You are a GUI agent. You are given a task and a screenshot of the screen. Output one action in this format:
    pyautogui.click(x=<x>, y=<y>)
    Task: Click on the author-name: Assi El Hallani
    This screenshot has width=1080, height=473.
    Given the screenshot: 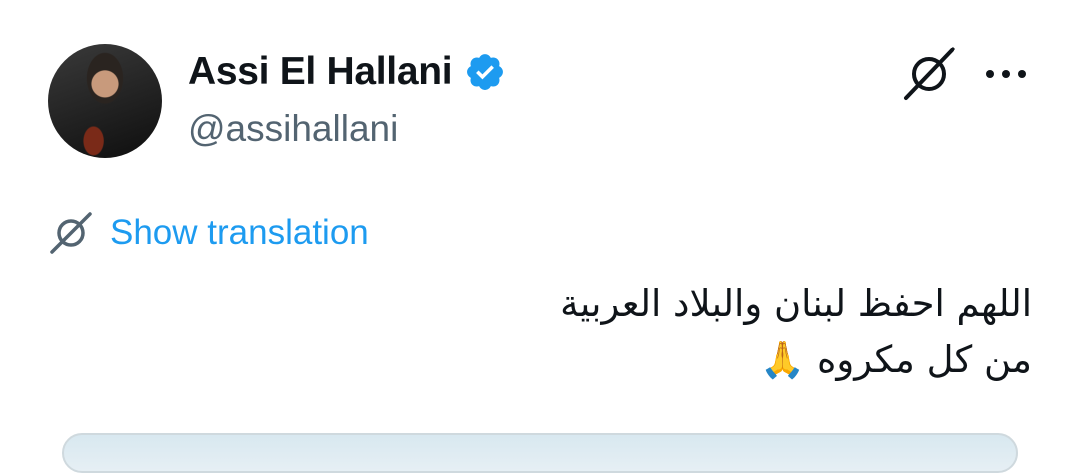 What is the action you would take?
    pyautogui.click(x=320, y=72)
    